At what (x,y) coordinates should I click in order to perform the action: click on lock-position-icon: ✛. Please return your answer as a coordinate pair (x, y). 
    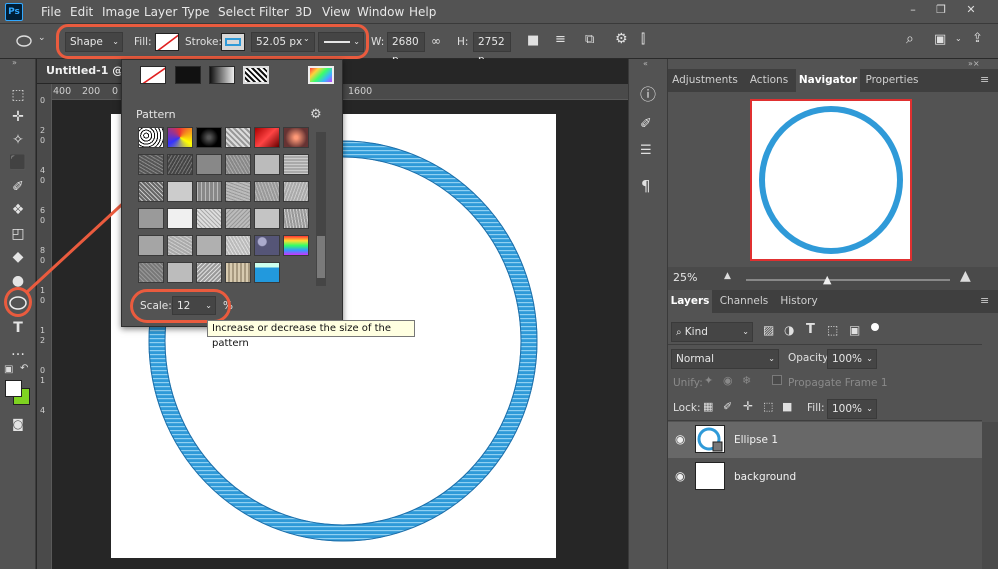
    Looking at the image, I should click on (748, 406).